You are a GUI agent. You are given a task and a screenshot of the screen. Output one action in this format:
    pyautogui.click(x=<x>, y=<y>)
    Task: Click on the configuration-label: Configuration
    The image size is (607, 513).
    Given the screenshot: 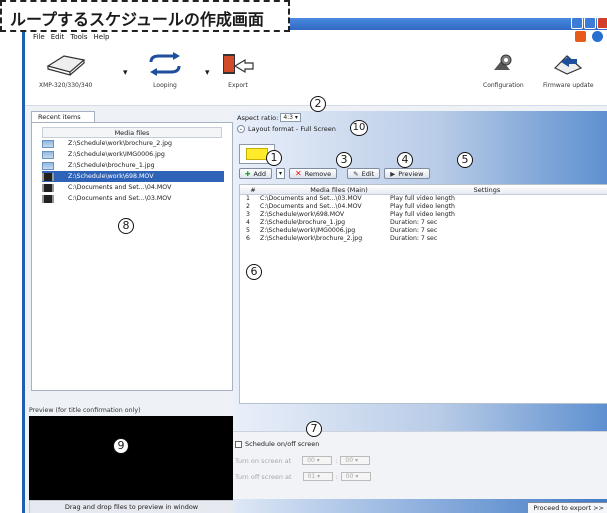 What is the action you would take?
    pyautogui.click(x=503, y=85)
    